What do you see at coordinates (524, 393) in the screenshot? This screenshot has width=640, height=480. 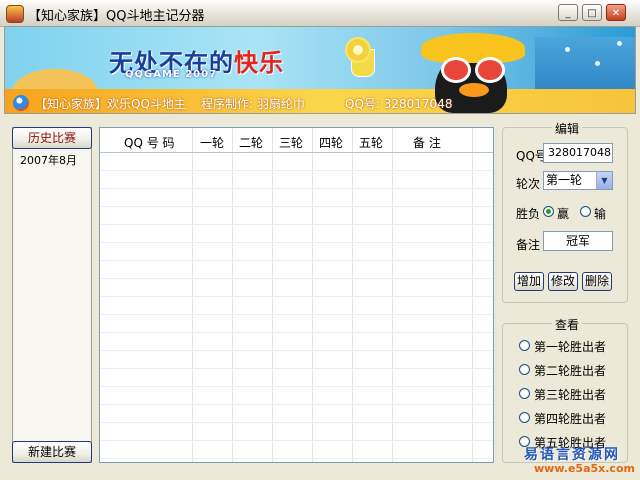 I see `view-round3-radio` at bounding box center [524, 393].